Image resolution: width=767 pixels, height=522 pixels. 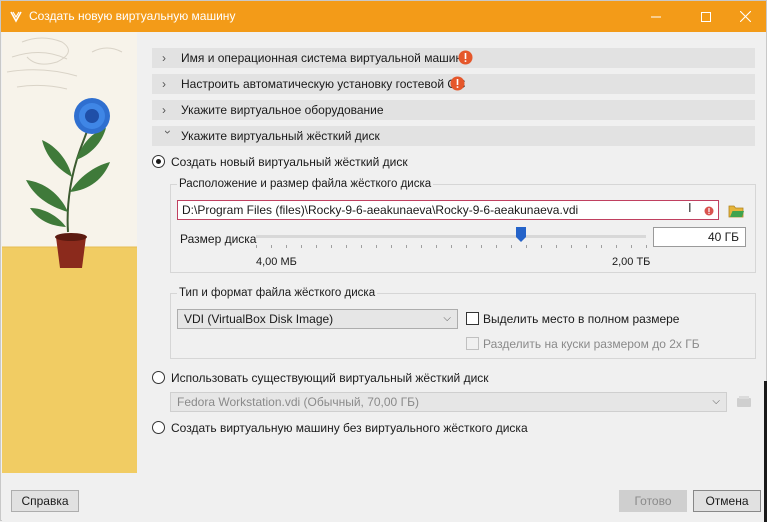 I want to click on maximize-button, so click(x=706, y=16).